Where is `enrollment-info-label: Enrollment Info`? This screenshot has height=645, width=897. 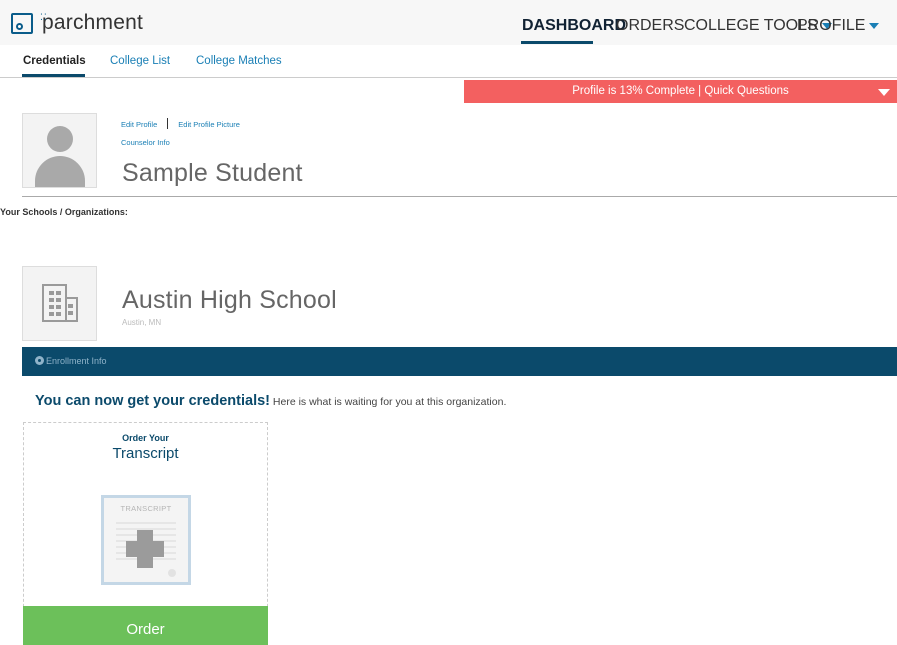
enrollment-info-label: Enrollment Info is located at coordinates (76, 361).